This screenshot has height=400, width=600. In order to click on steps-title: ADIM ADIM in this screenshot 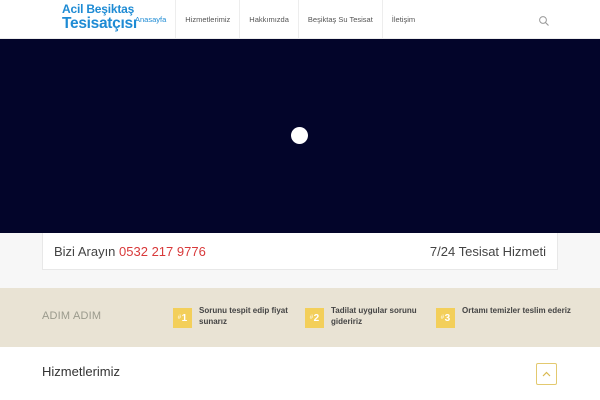, I will do `click(72, 316)`.